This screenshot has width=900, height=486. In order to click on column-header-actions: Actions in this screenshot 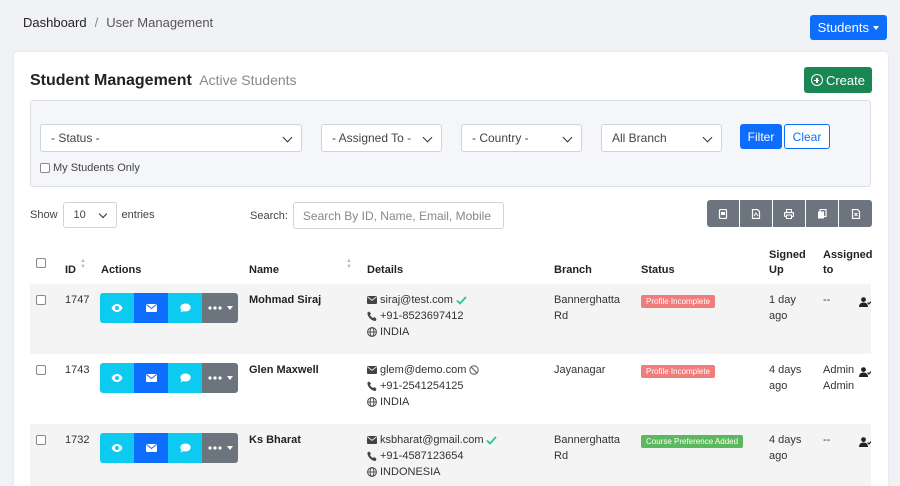, I will do `click(121, 270)`.